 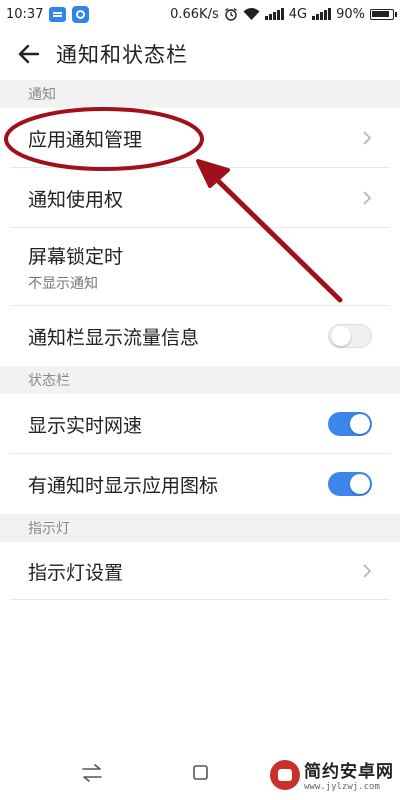 I want to click on row-app-notification-management: 应用通知管理, so click(x=200, y=138).